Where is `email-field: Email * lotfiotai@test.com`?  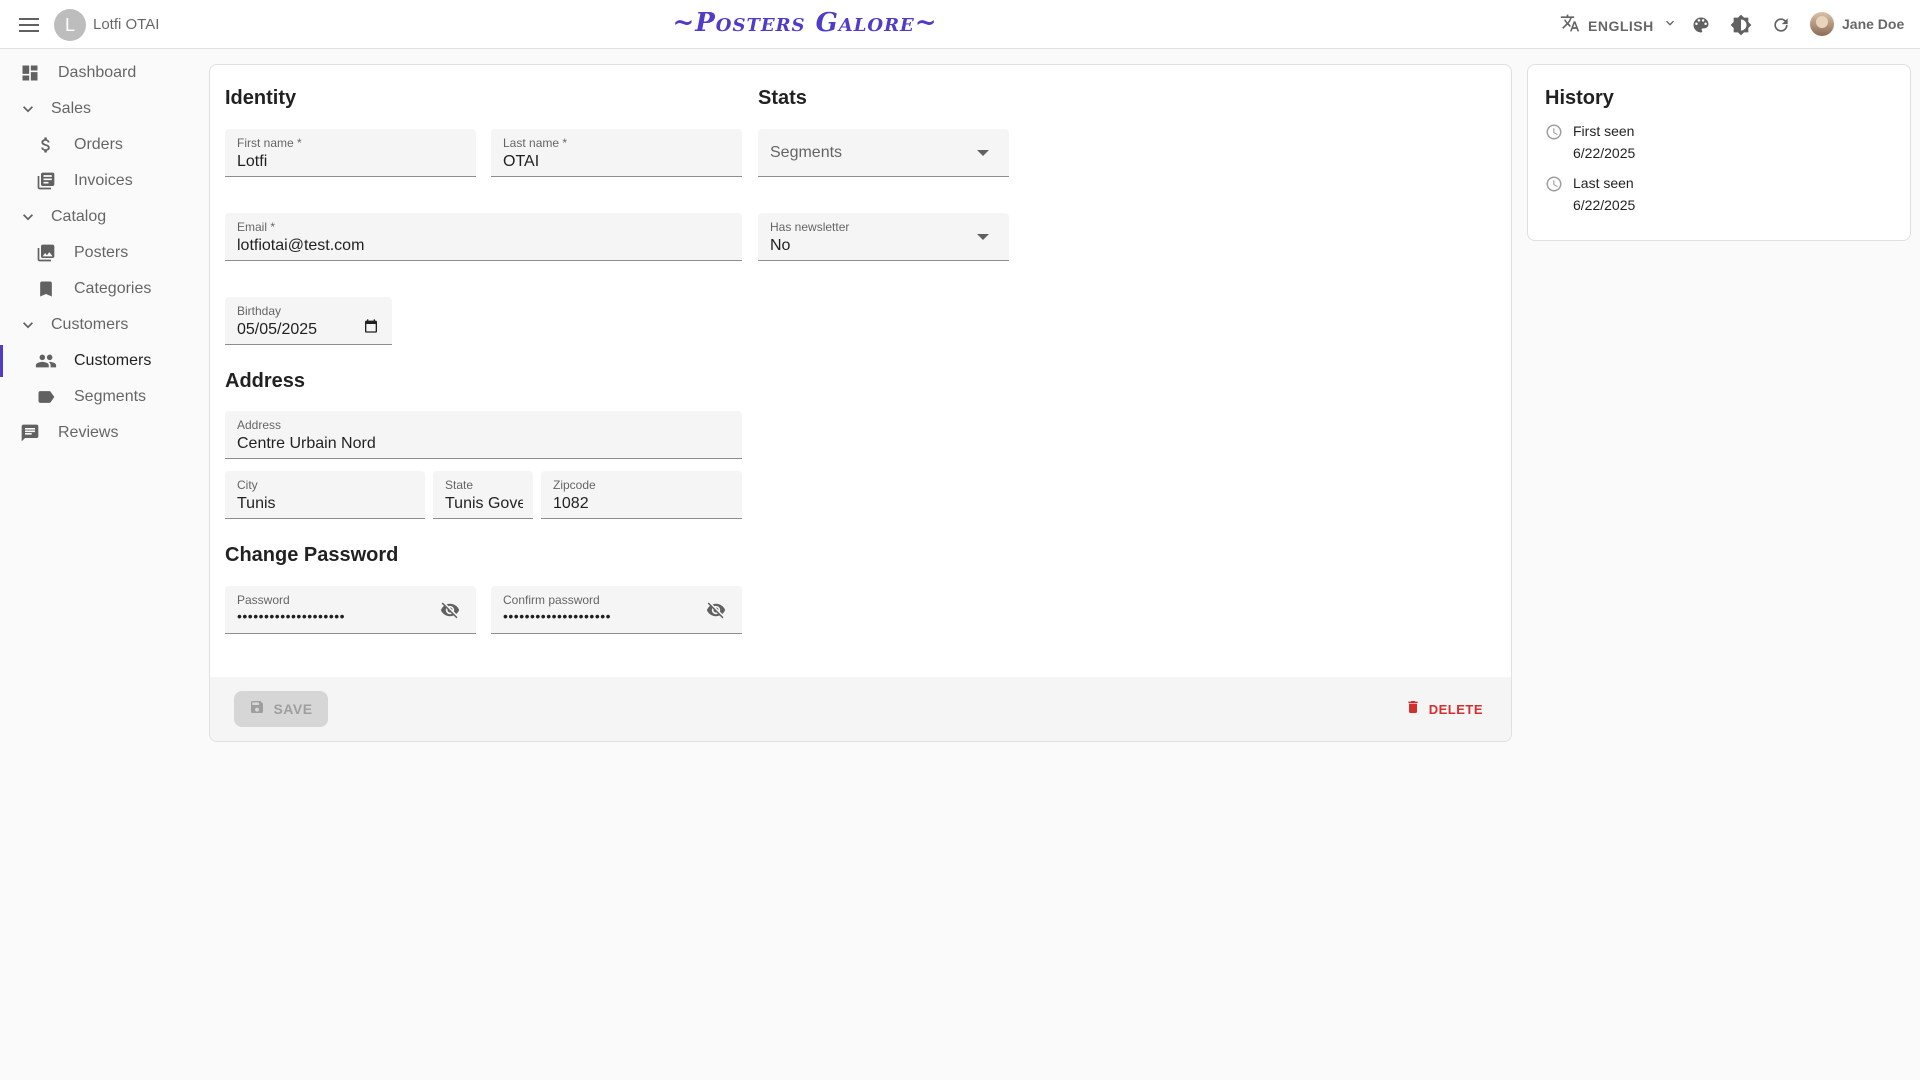
email-field: Email * lotfiotai@test.com is located at coordinates (483, 237).